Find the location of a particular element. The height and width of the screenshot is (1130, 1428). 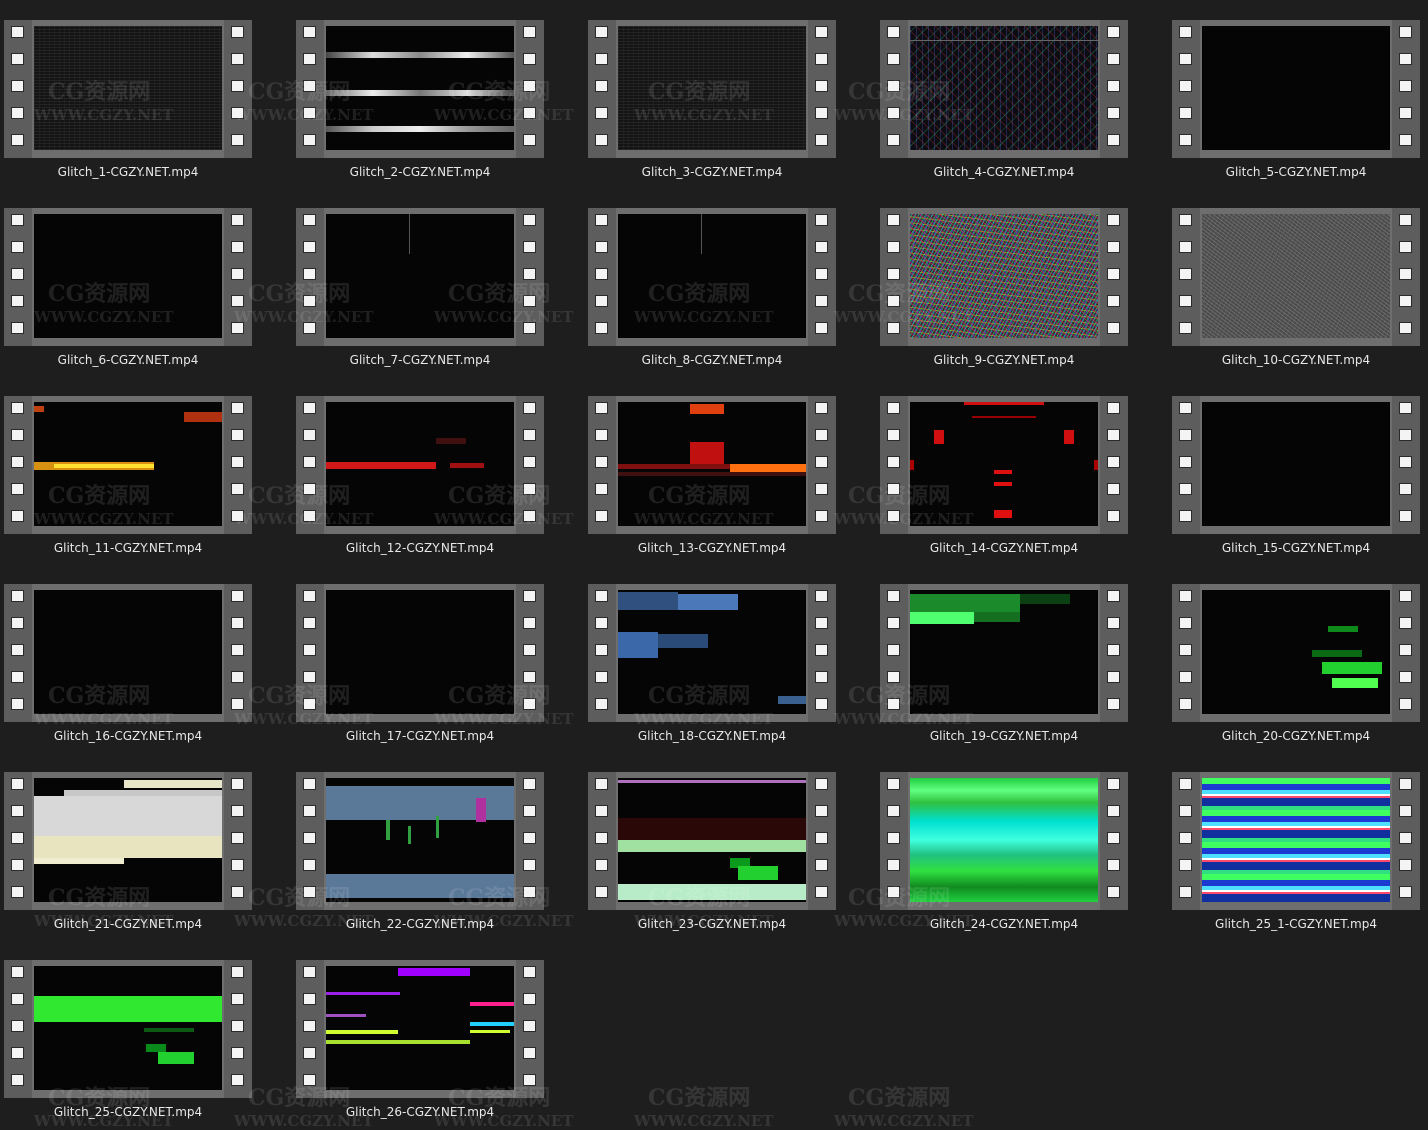

video-file-item: Glitch_17-CGZY.NET.mp4 is located at coordinates (418, 657).